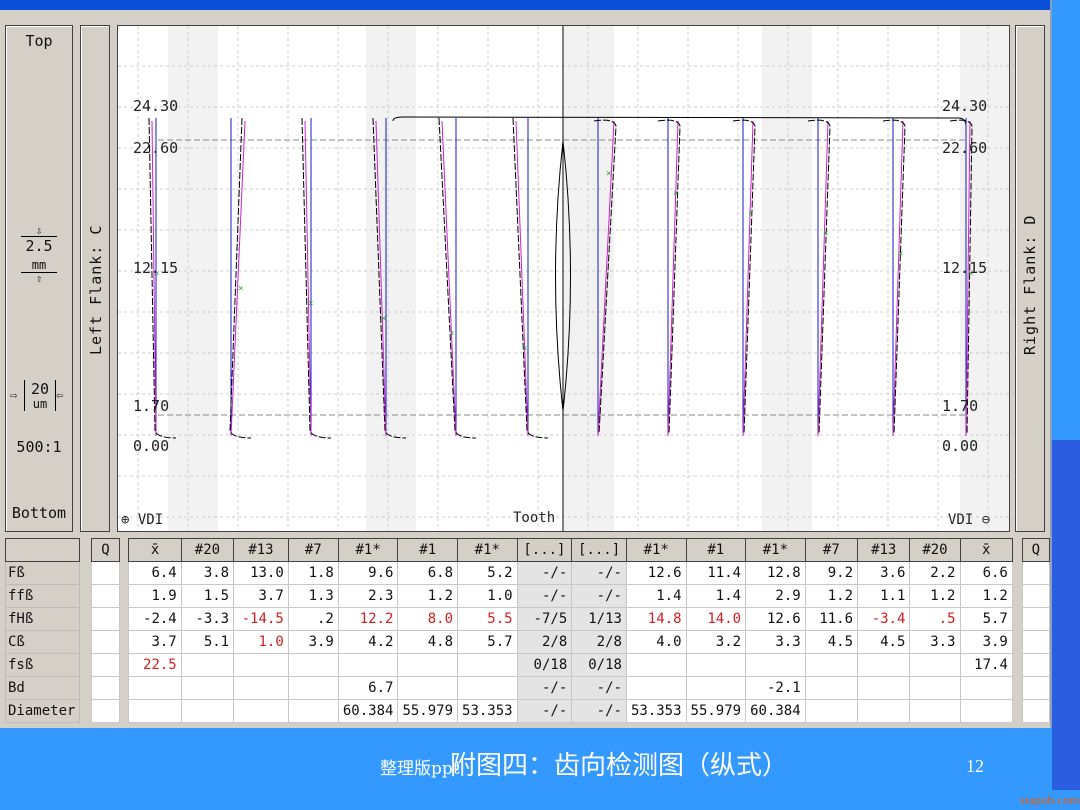  I want to click on table-cell: 11.4, so click(716, 573).